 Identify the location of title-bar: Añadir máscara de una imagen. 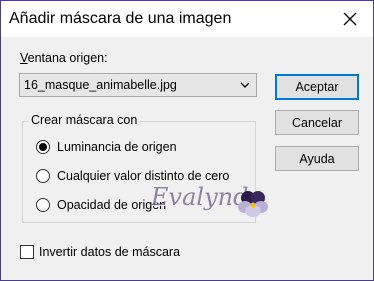
(187, 19).